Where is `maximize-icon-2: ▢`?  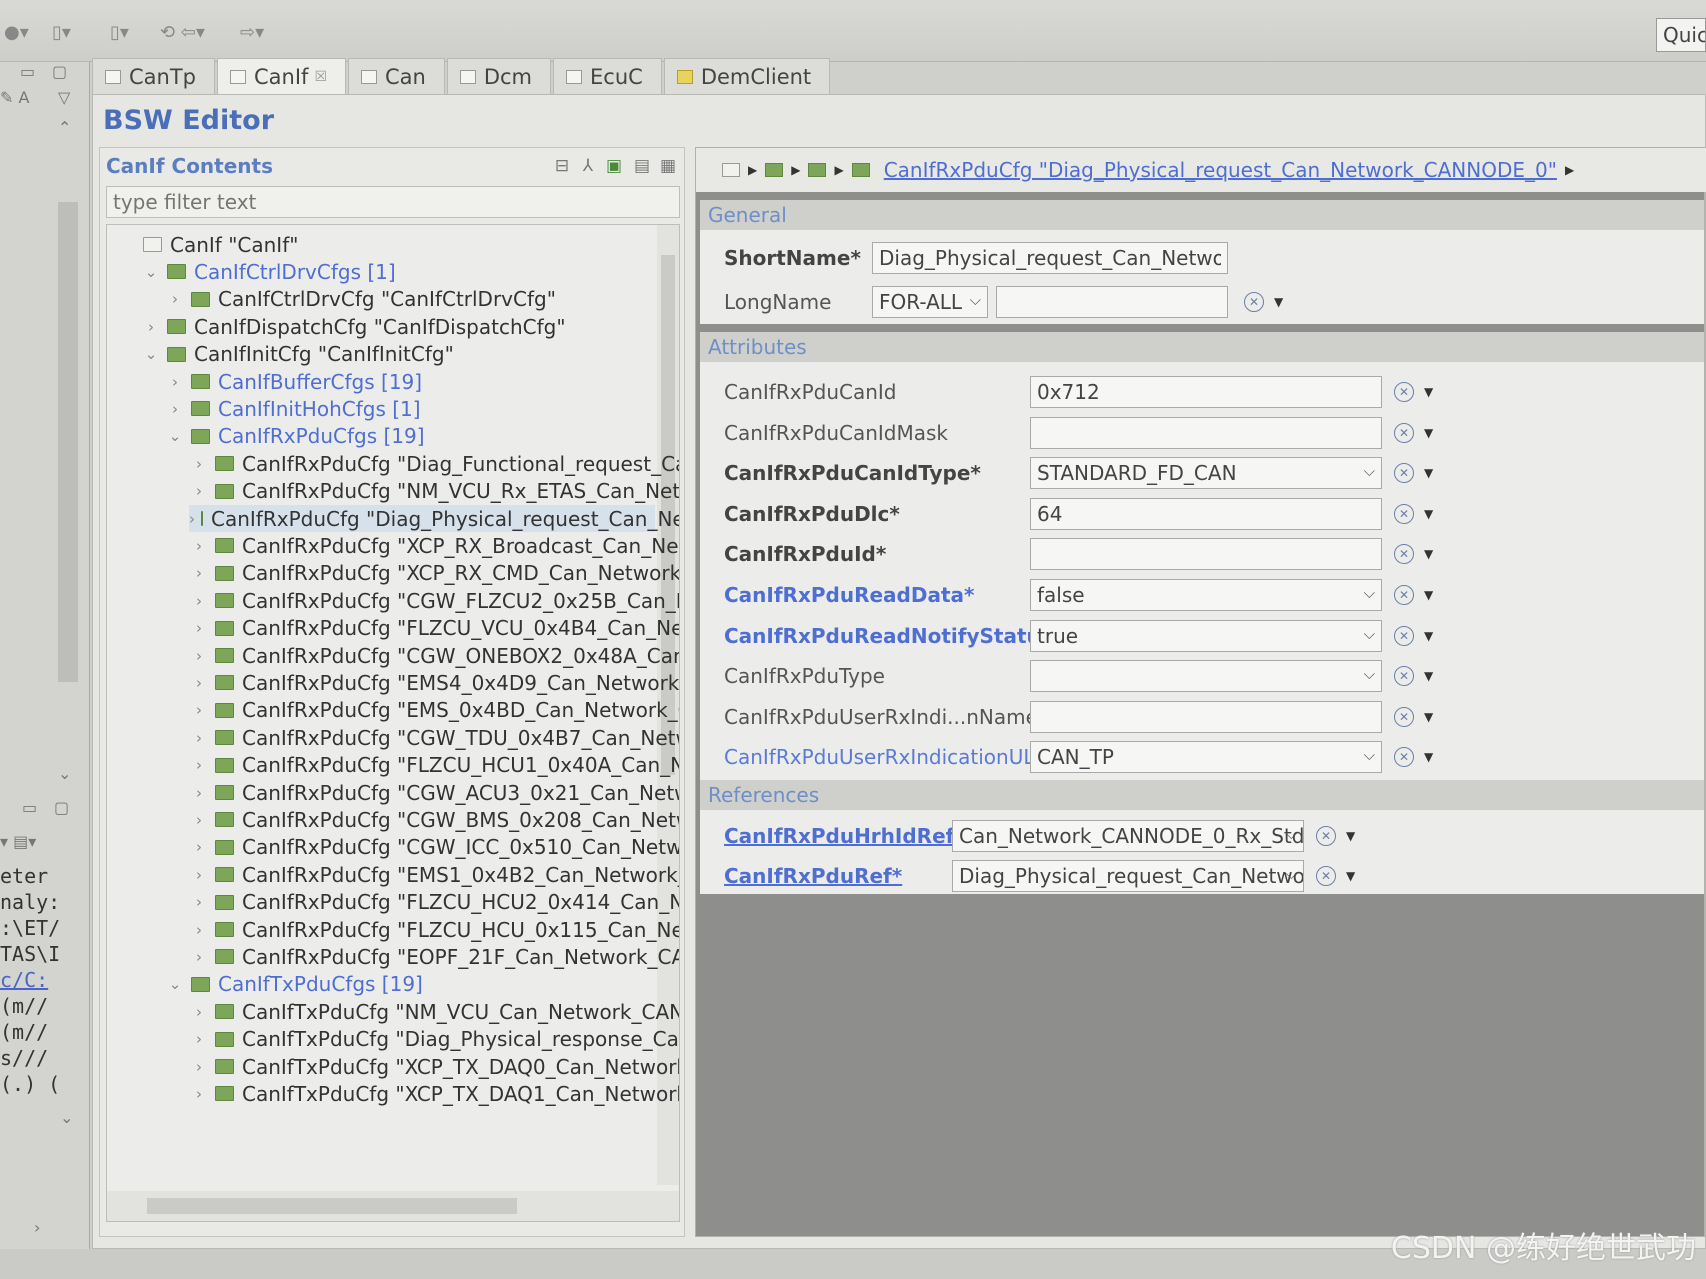
maximize-icon-2: ▢ is located at coordinates (61, 807).